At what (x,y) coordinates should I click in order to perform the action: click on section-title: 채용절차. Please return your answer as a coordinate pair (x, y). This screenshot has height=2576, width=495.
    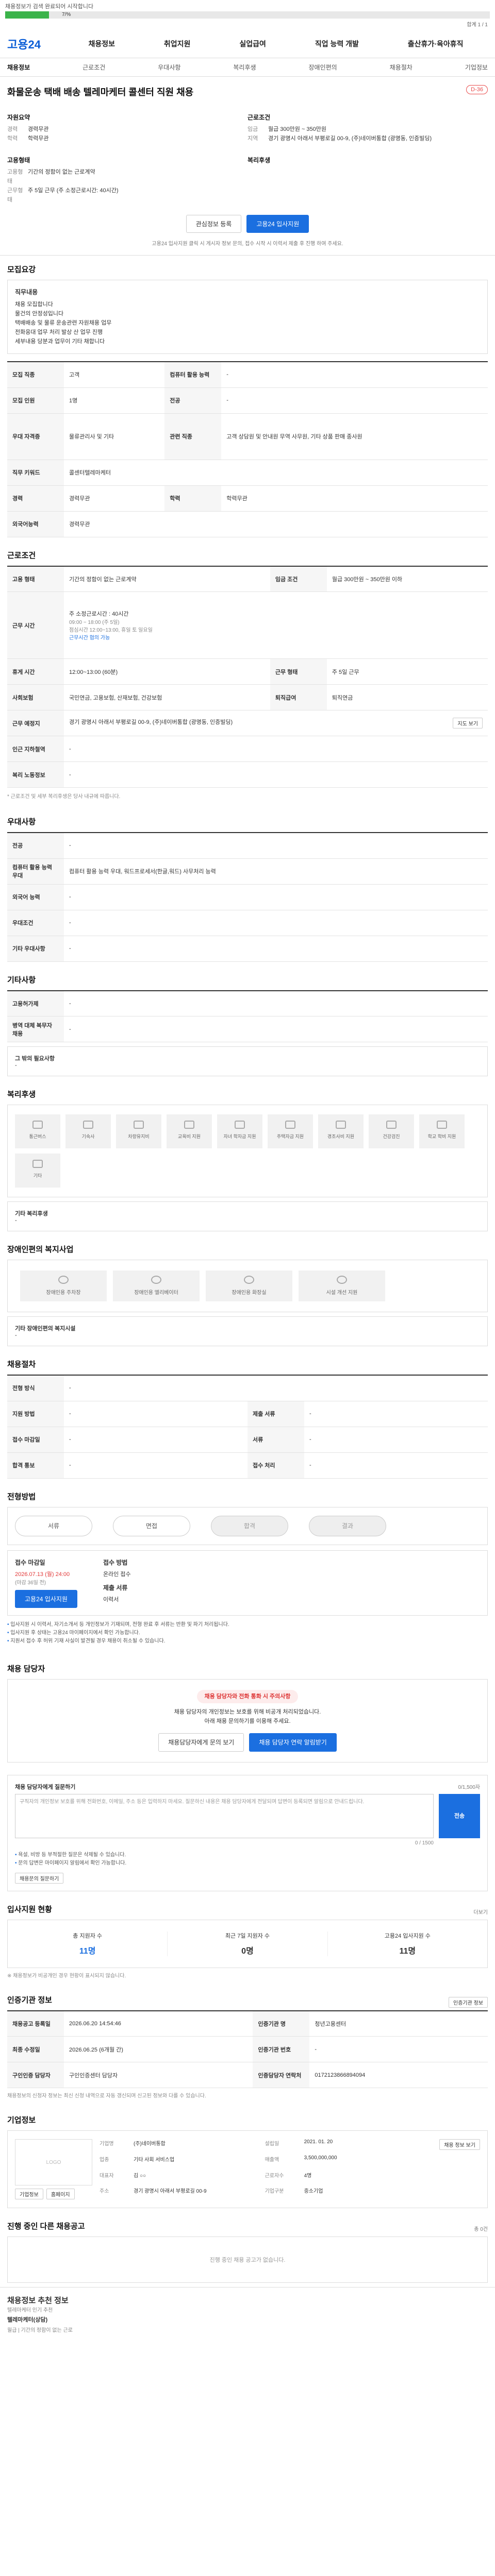
    Looking at the image, I should click on (21, 1364).